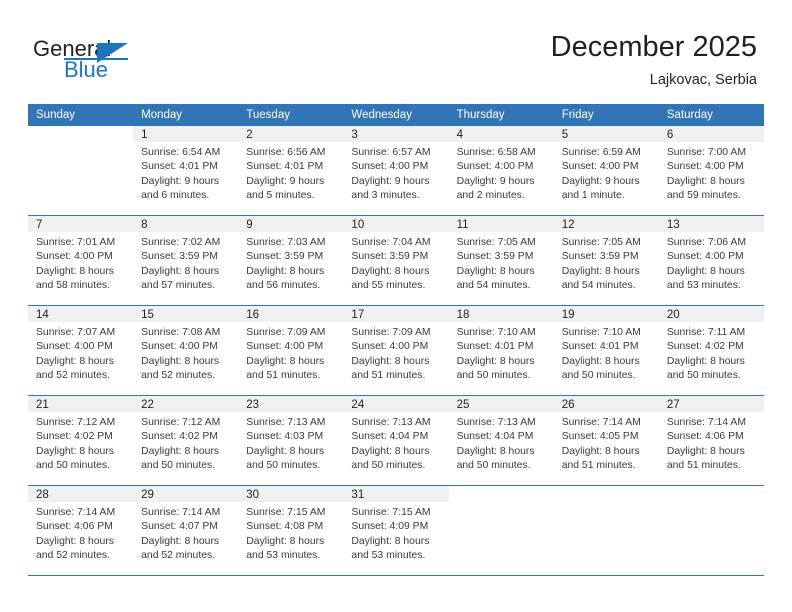 This screenshot has width=792, height=612. Describe the element at coordinates (291, 224) in the screenshot. I see `day-number: 9` at that location.